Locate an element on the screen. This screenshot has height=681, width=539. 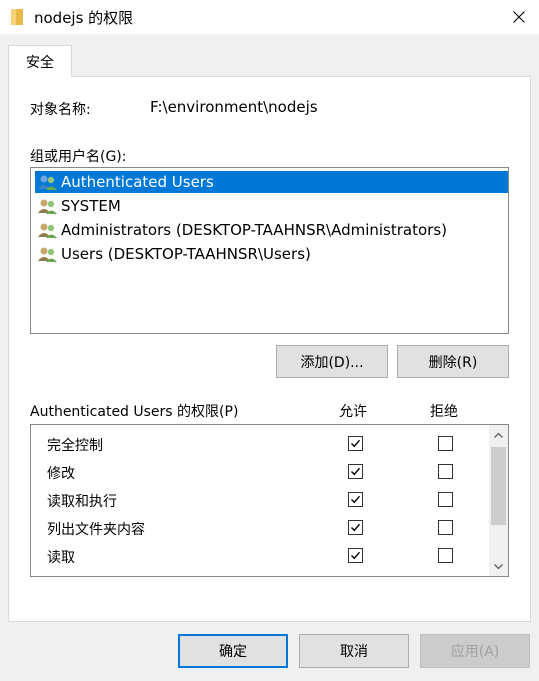
permission-row: 修改 is located at coordinates (260, 473).